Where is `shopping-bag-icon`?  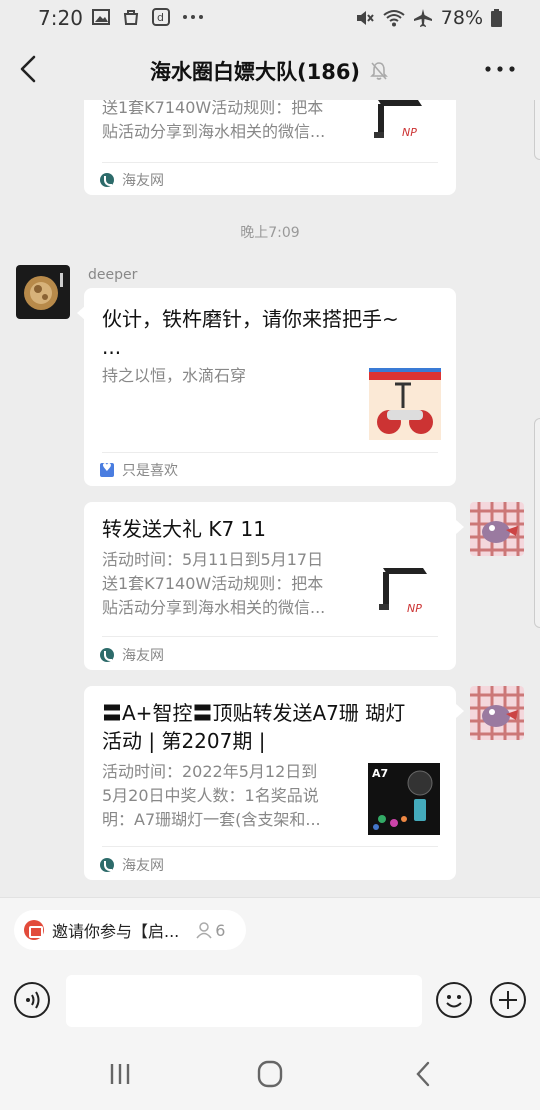
shopping-bag-icon is located at coordinates (131, 17).